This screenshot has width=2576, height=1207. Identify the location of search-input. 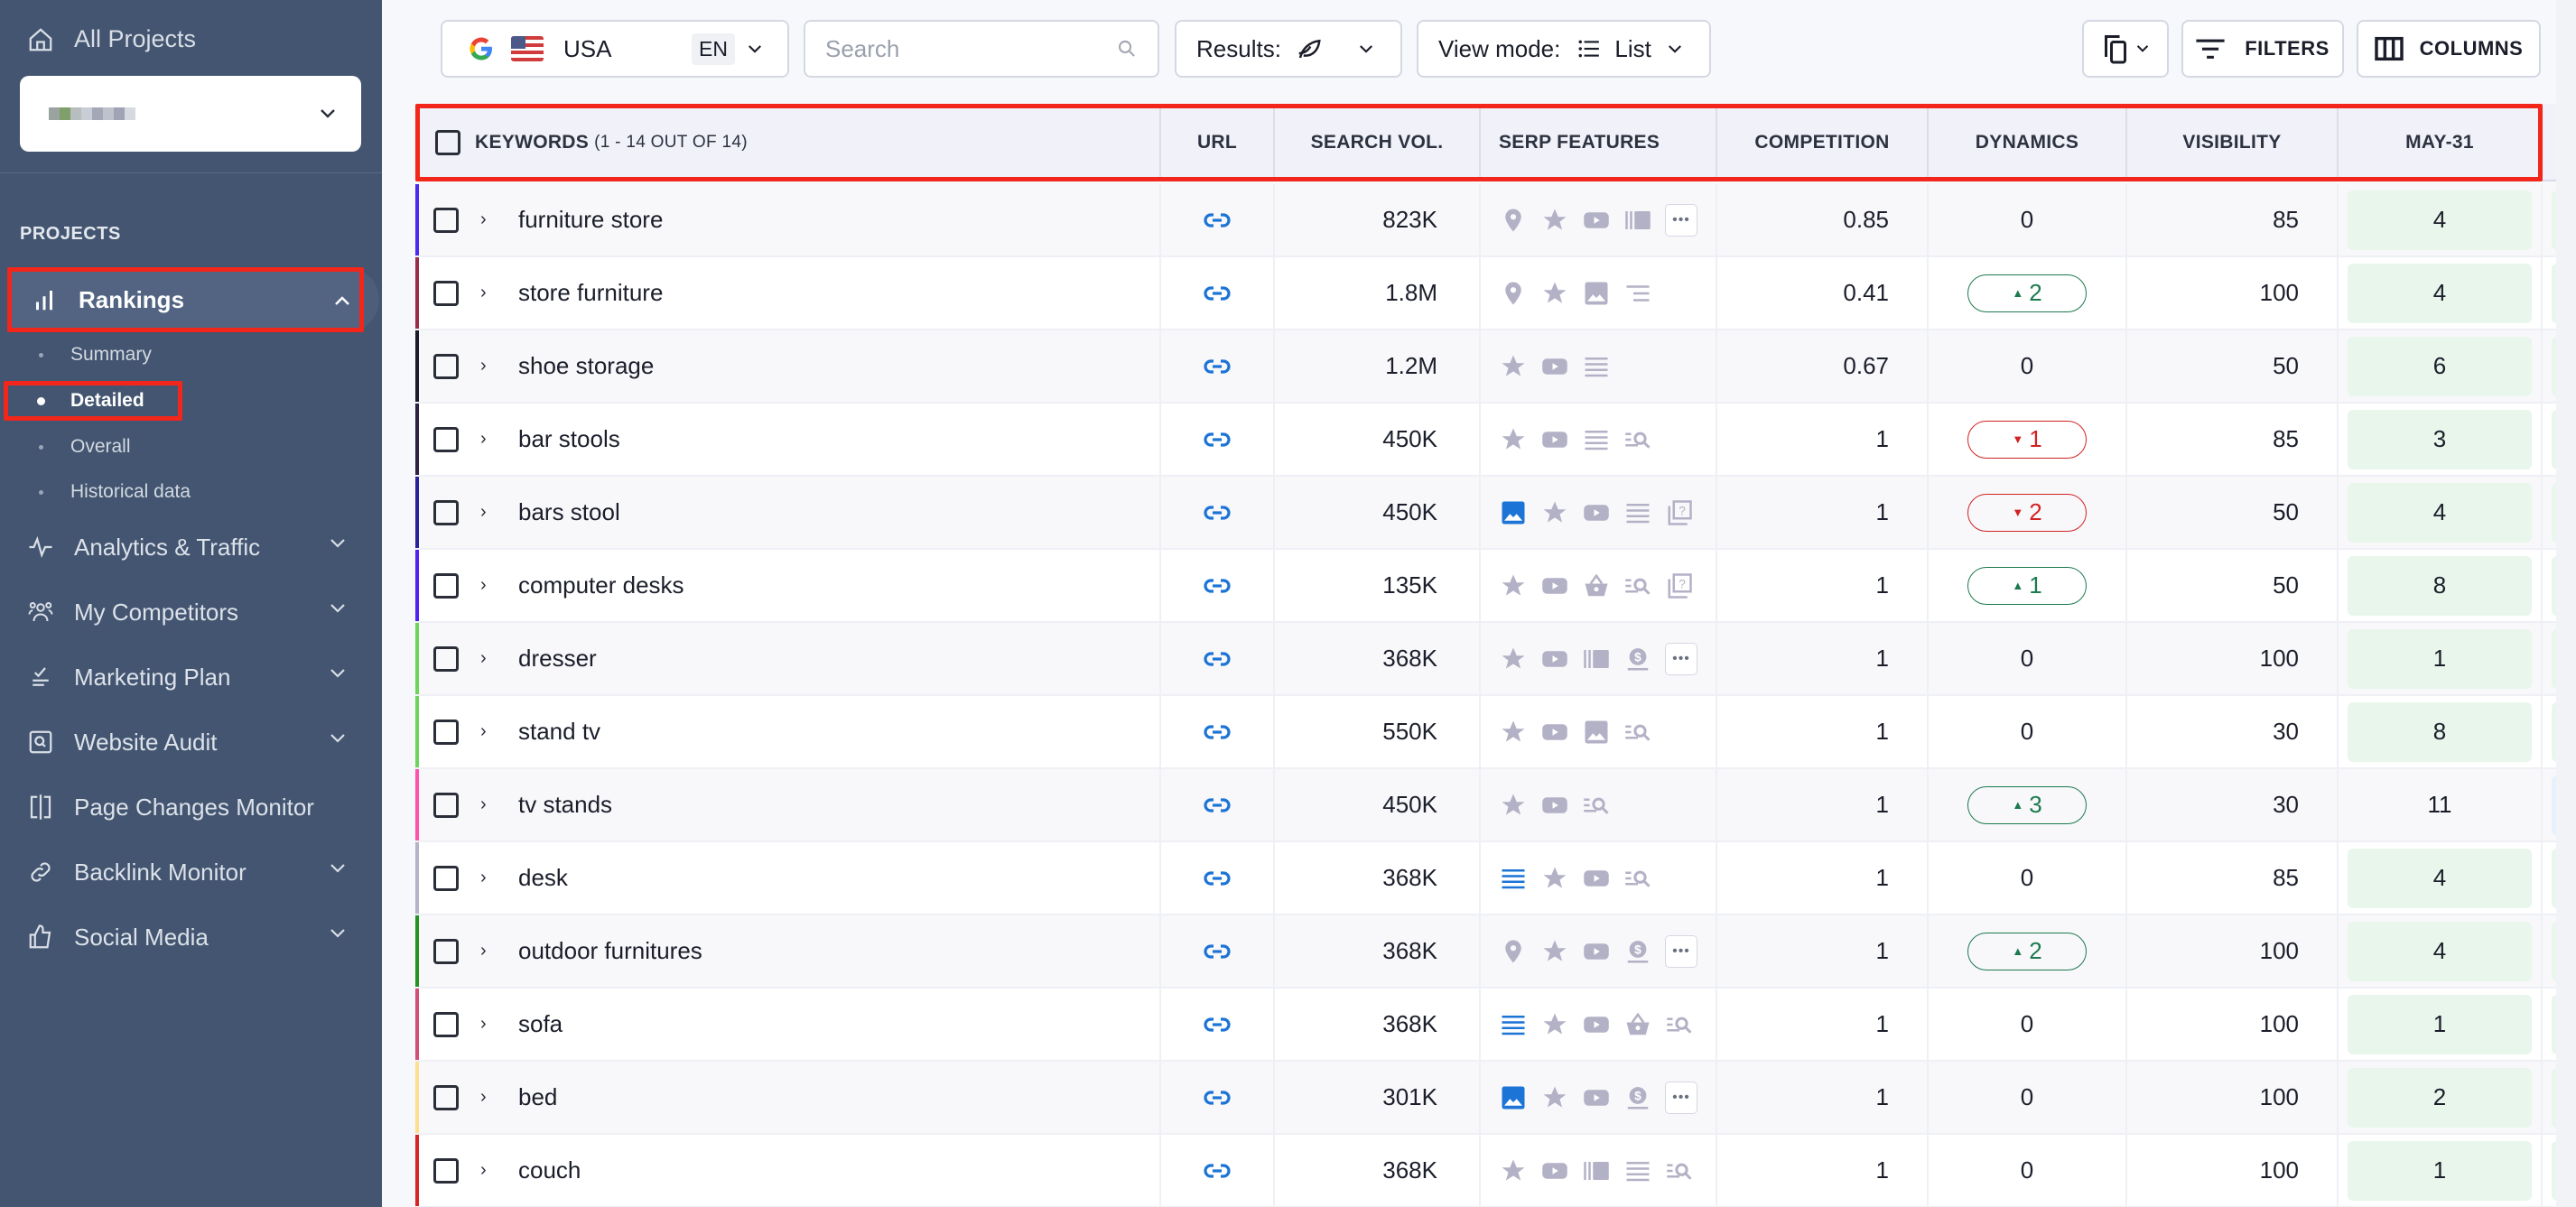
(971, 48).